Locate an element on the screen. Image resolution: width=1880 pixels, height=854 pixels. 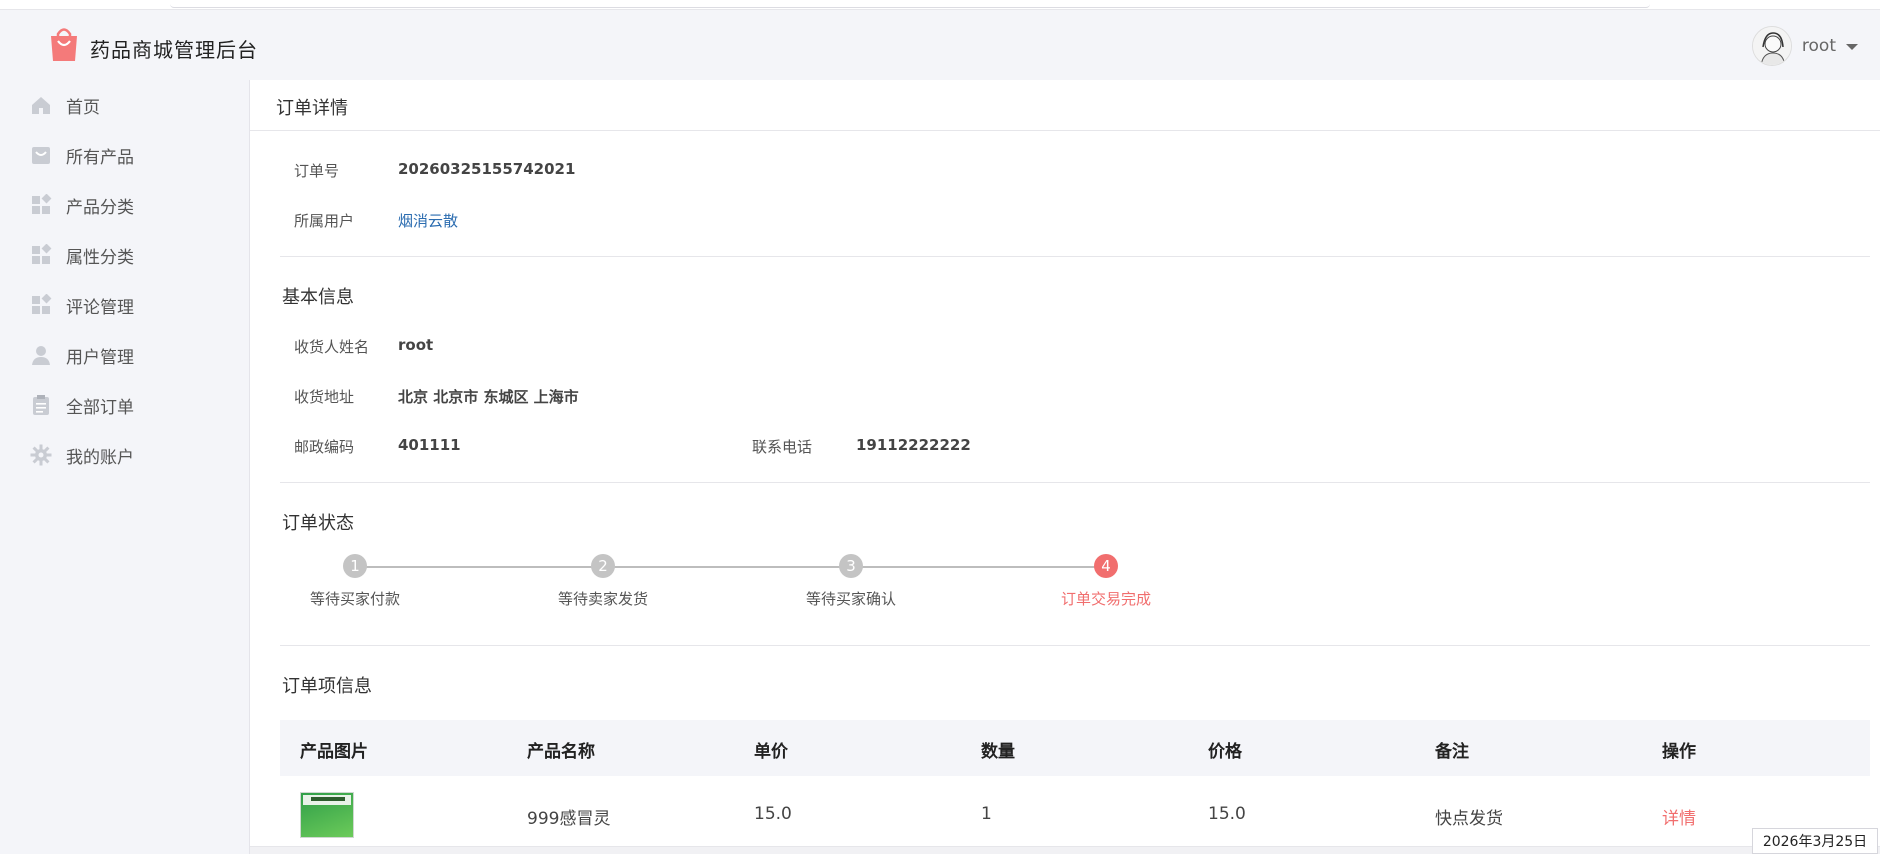
step-number: 3 is located at coordinates (851, 566).